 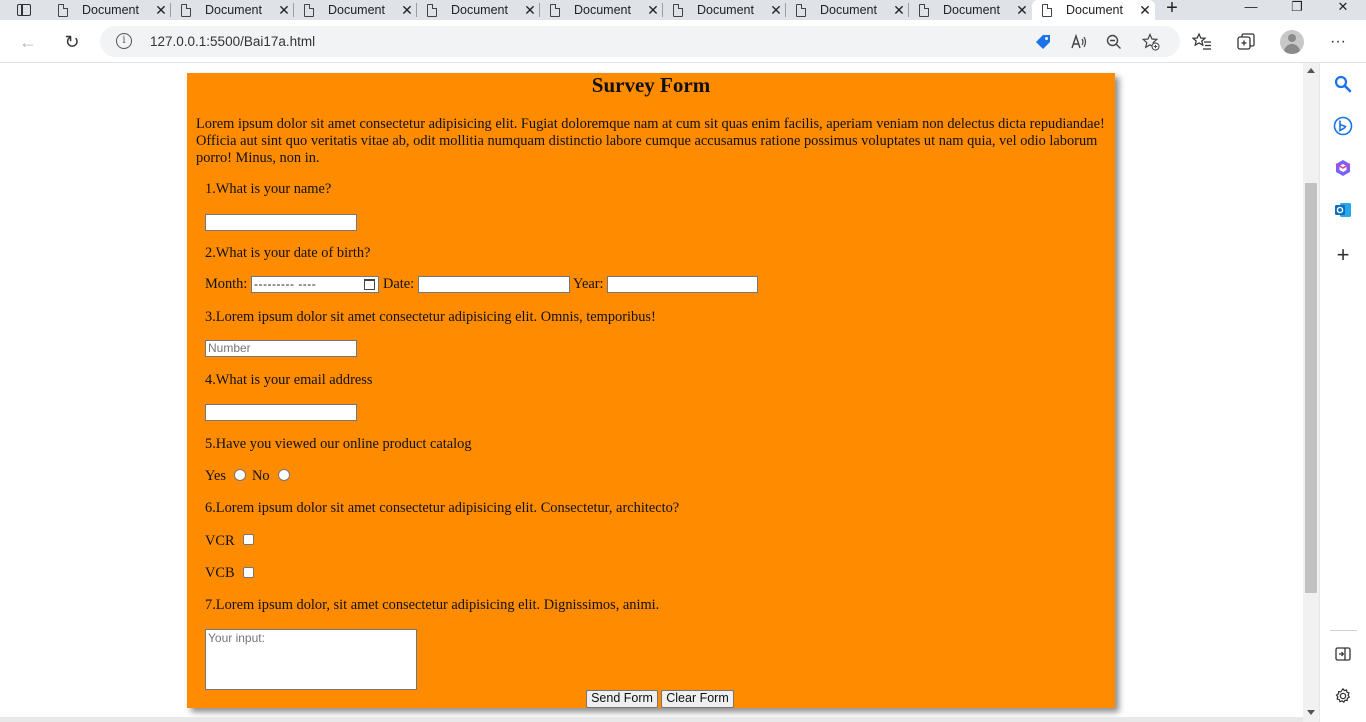 What do you see at coordinates (1172, 10) in the screenshot?
I see `new-tab-button: +` at bounding box center [1172, 10].